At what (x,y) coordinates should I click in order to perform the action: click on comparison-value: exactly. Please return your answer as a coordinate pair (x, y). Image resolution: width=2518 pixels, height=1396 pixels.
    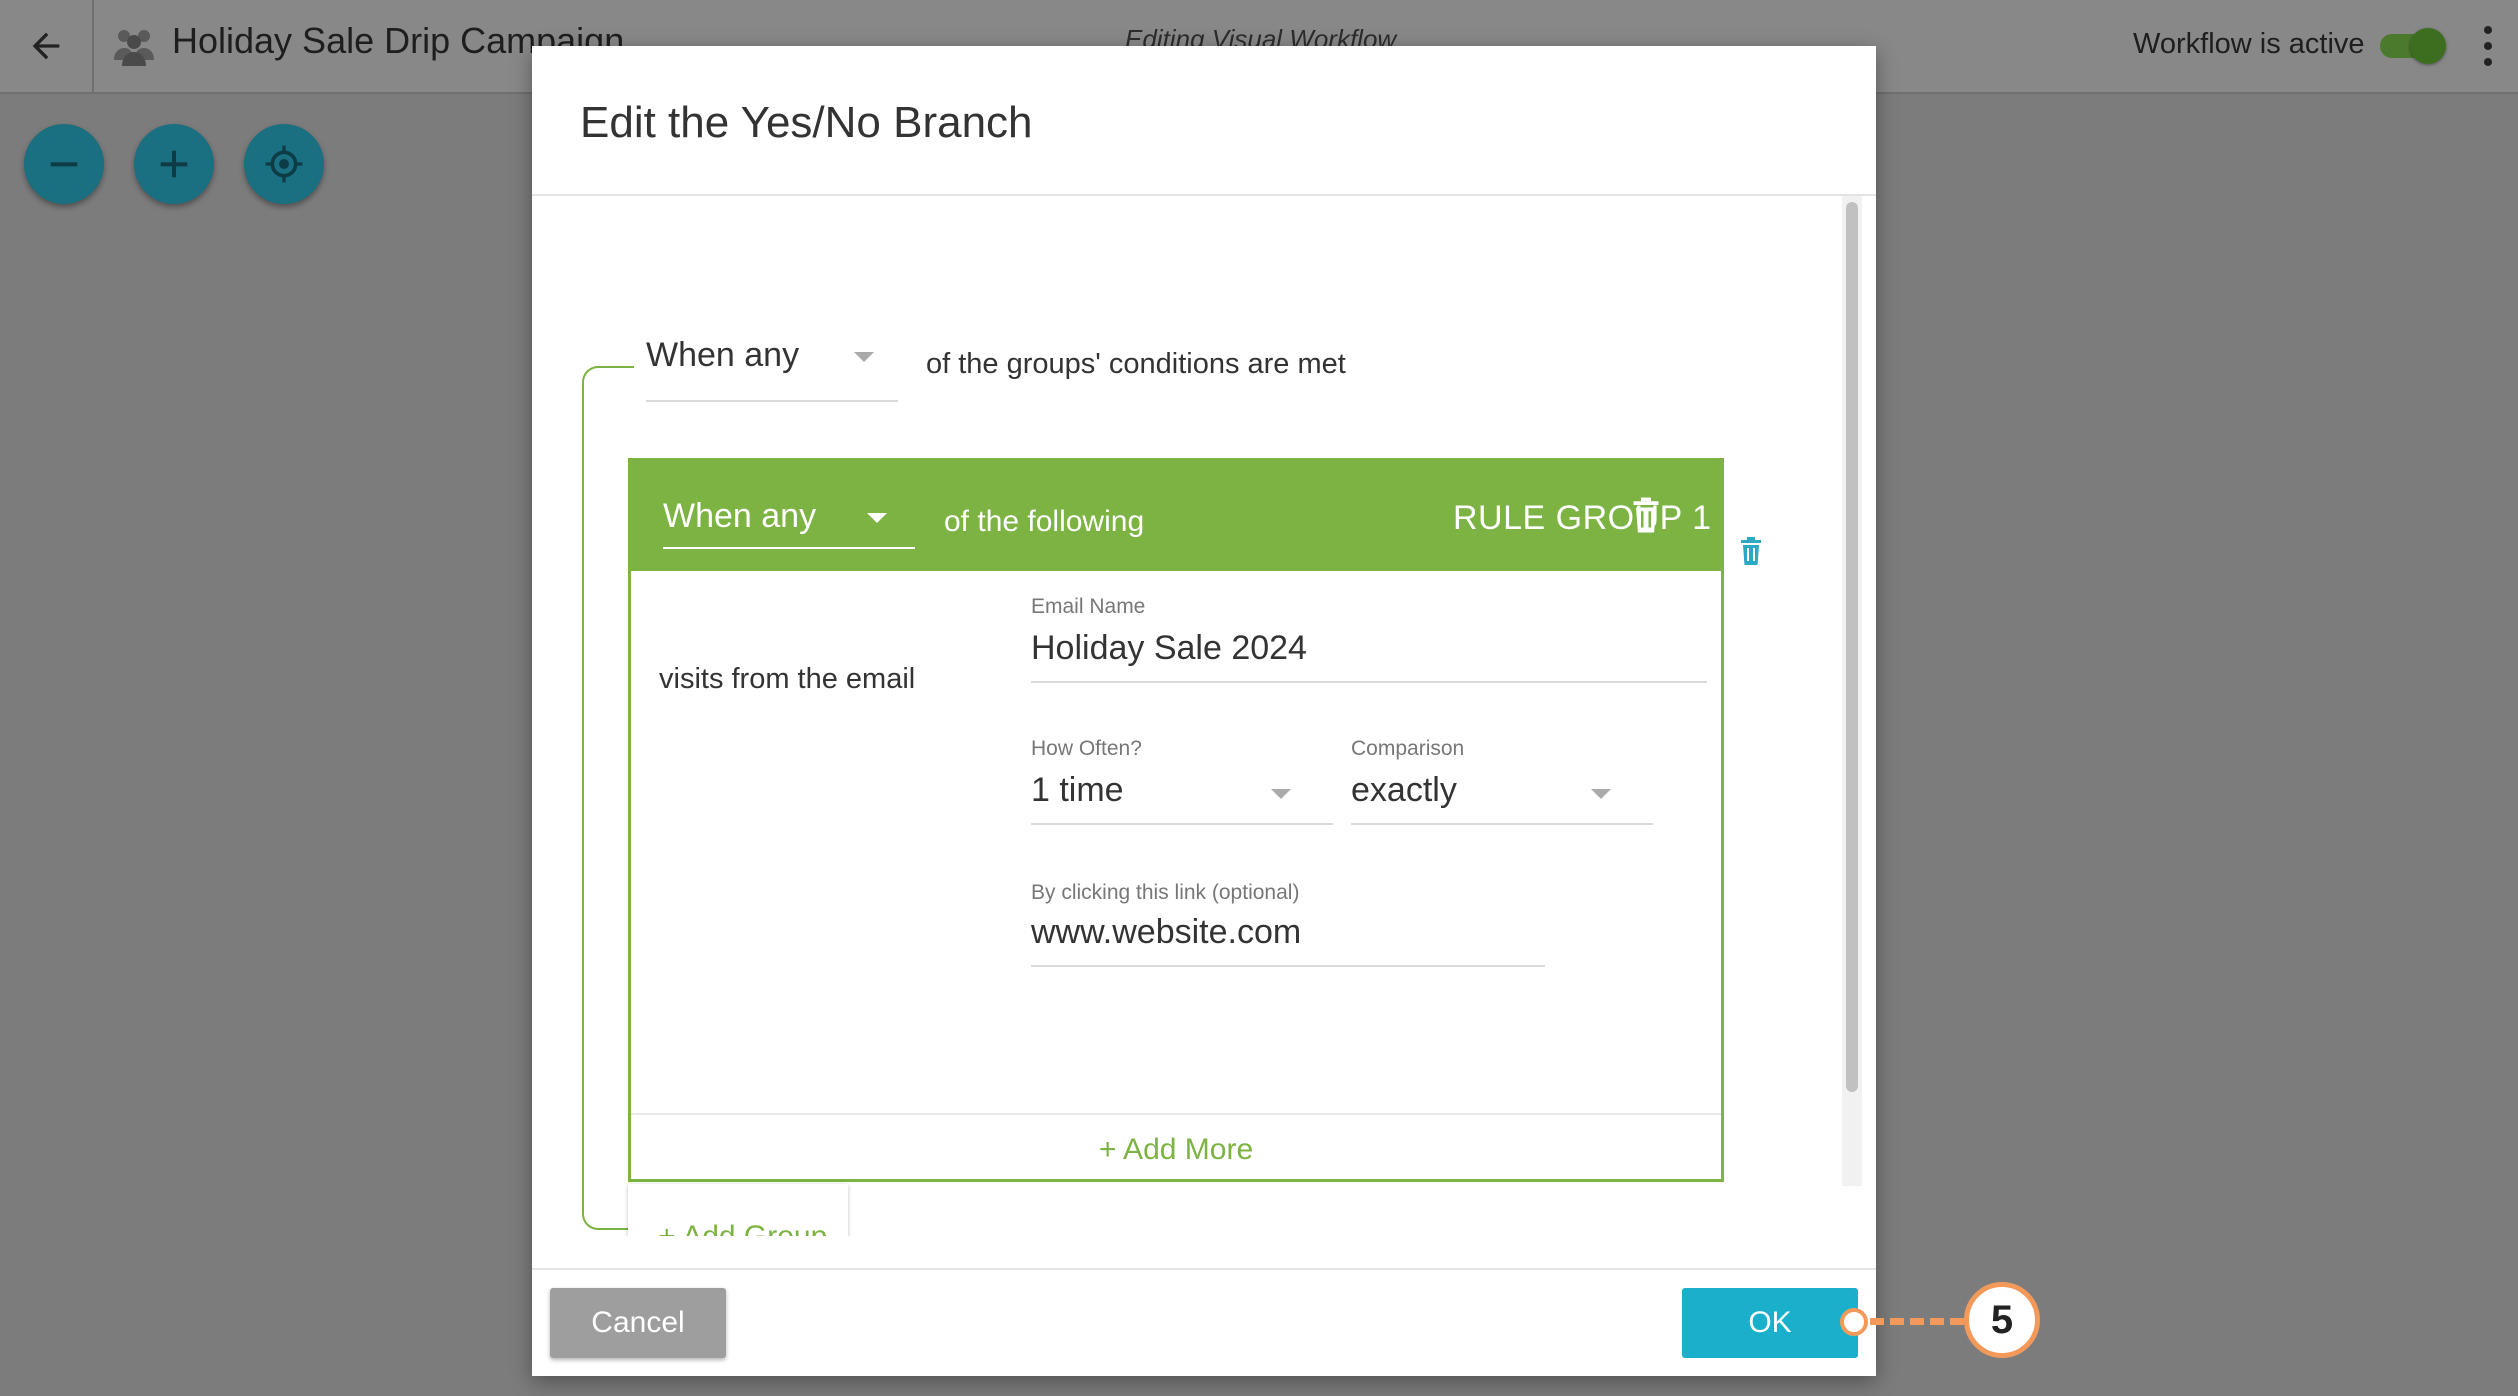
    Looking at the image, I should click on (1404, 790).